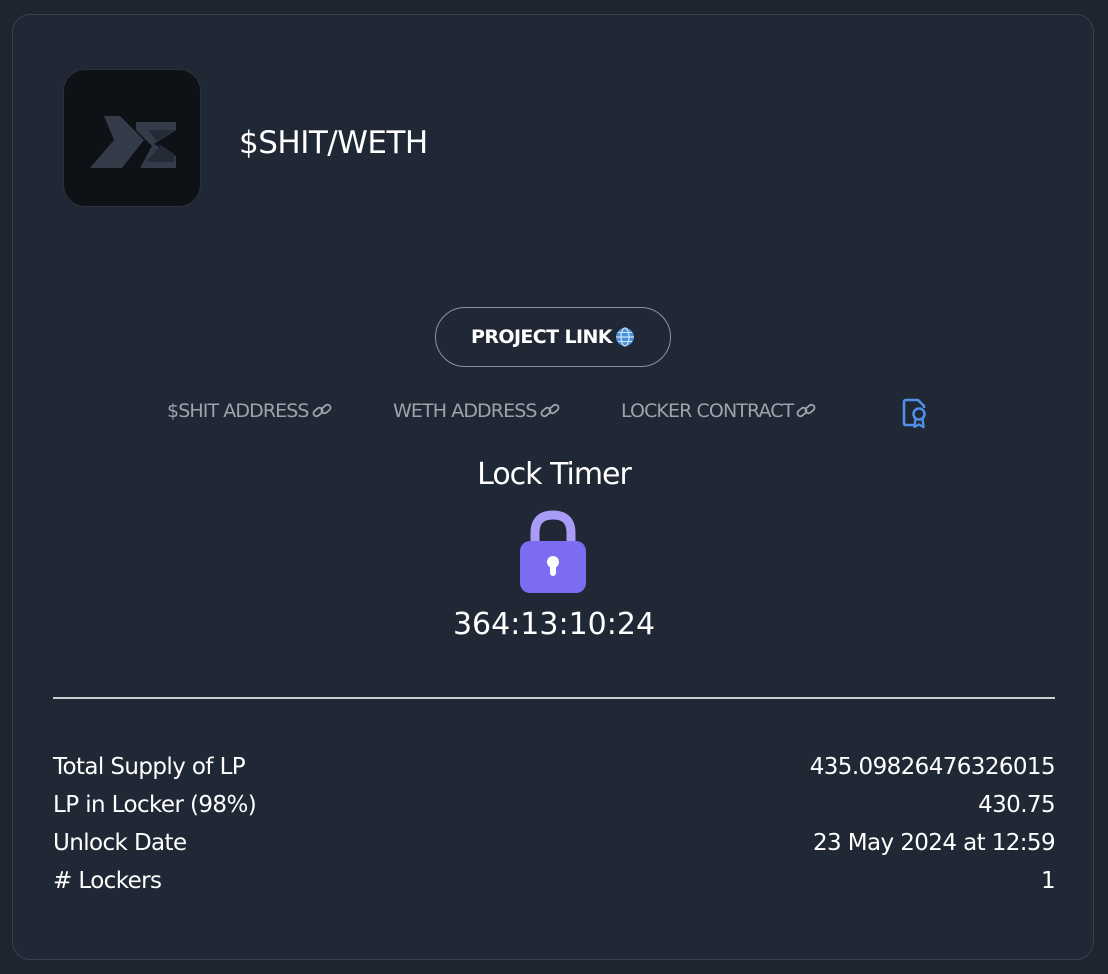  Describe the element at coordinates (554, 843) in the screenshot. I see `stat-row-unlock-date: Unlock Date 23 May 2024 at 12:59` at that location.